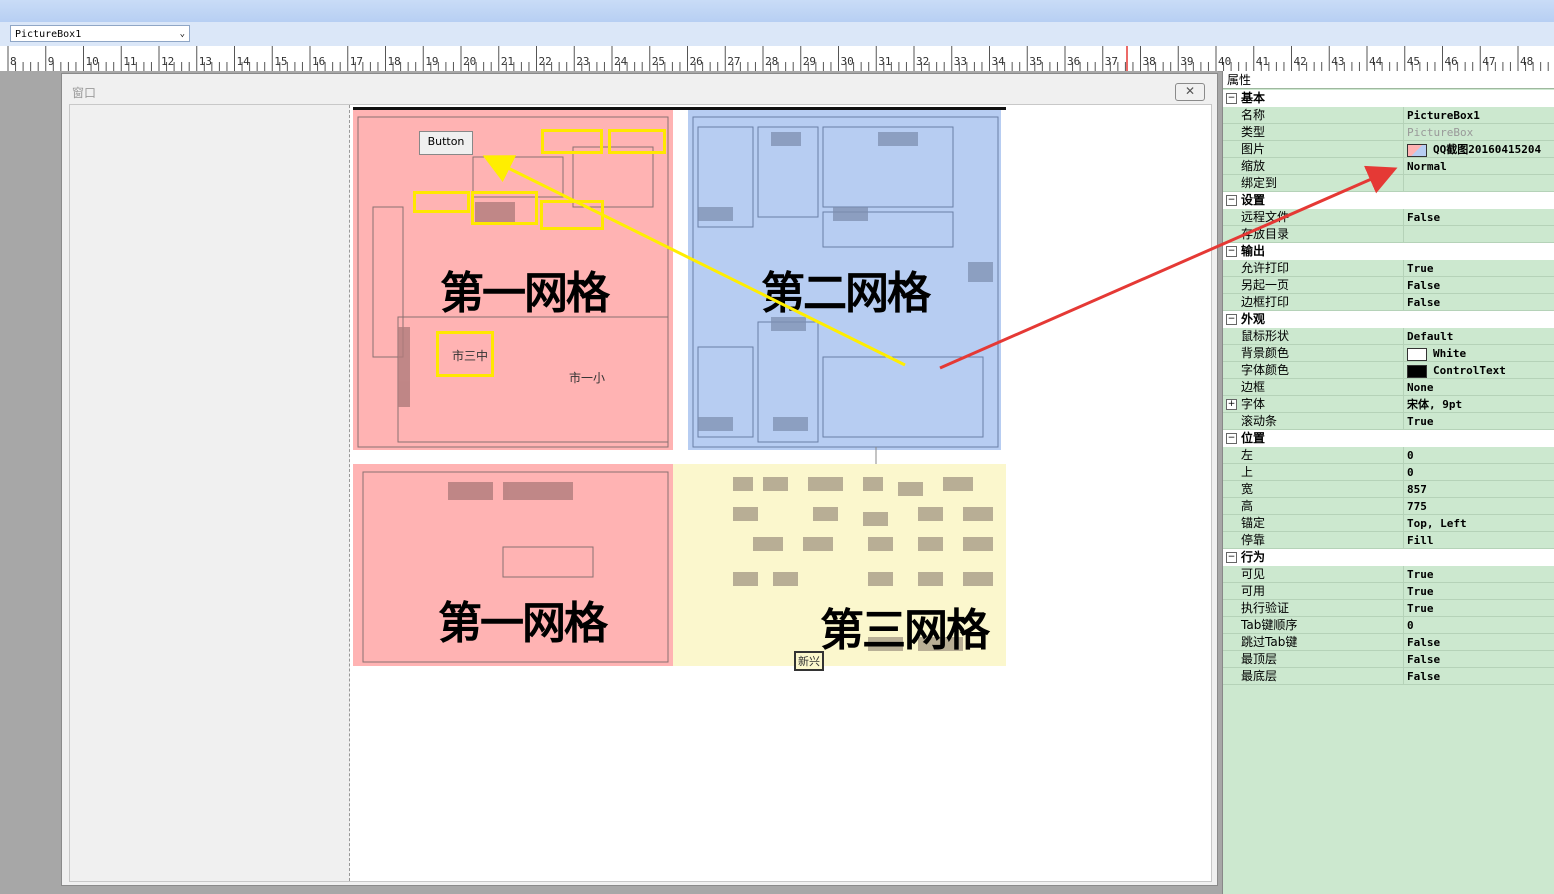  What do you see at coordinates (1388, 183) in the screenshot?
I see `property-row: 绑定到` at bounding box center [1388, 183].